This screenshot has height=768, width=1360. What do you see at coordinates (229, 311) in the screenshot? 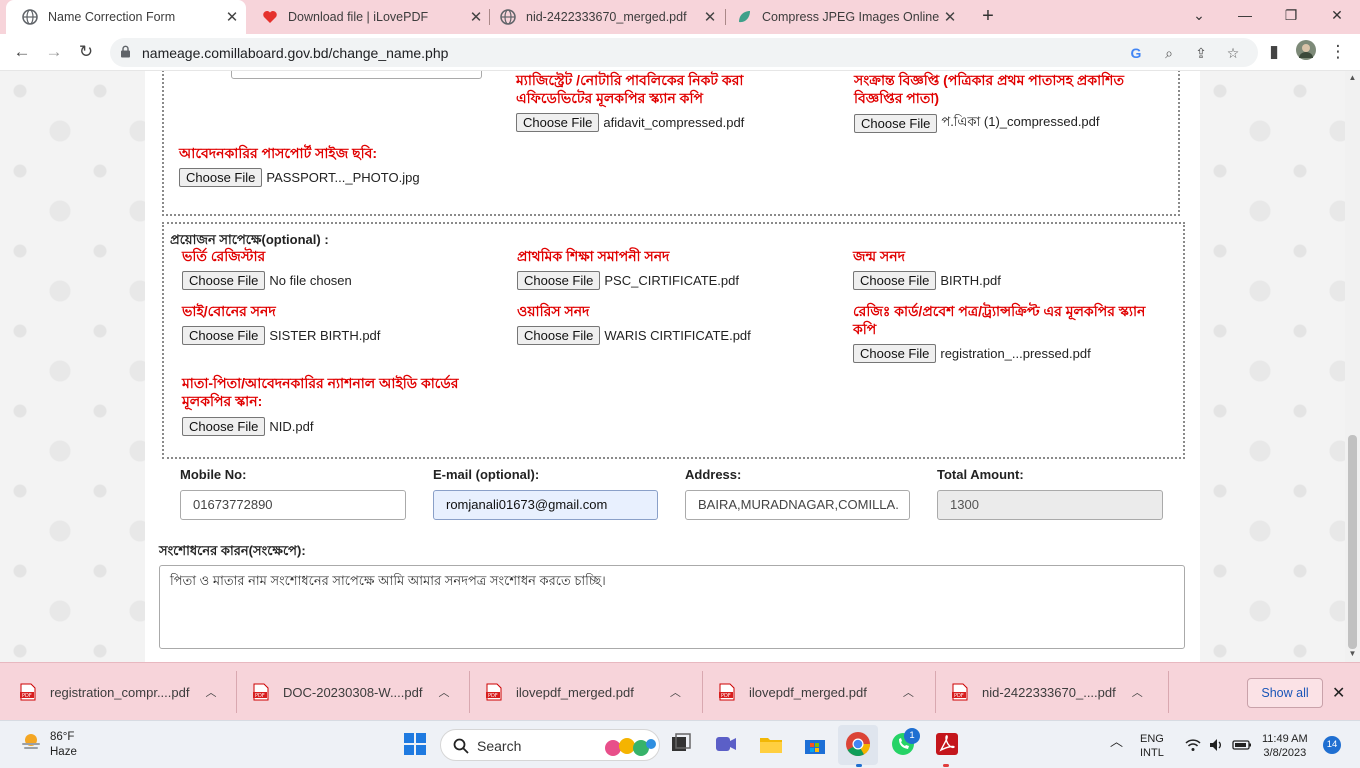
I see `sibling-certificate-label: ভাই/বোনের সনদ` at bounding box center [229, 311].